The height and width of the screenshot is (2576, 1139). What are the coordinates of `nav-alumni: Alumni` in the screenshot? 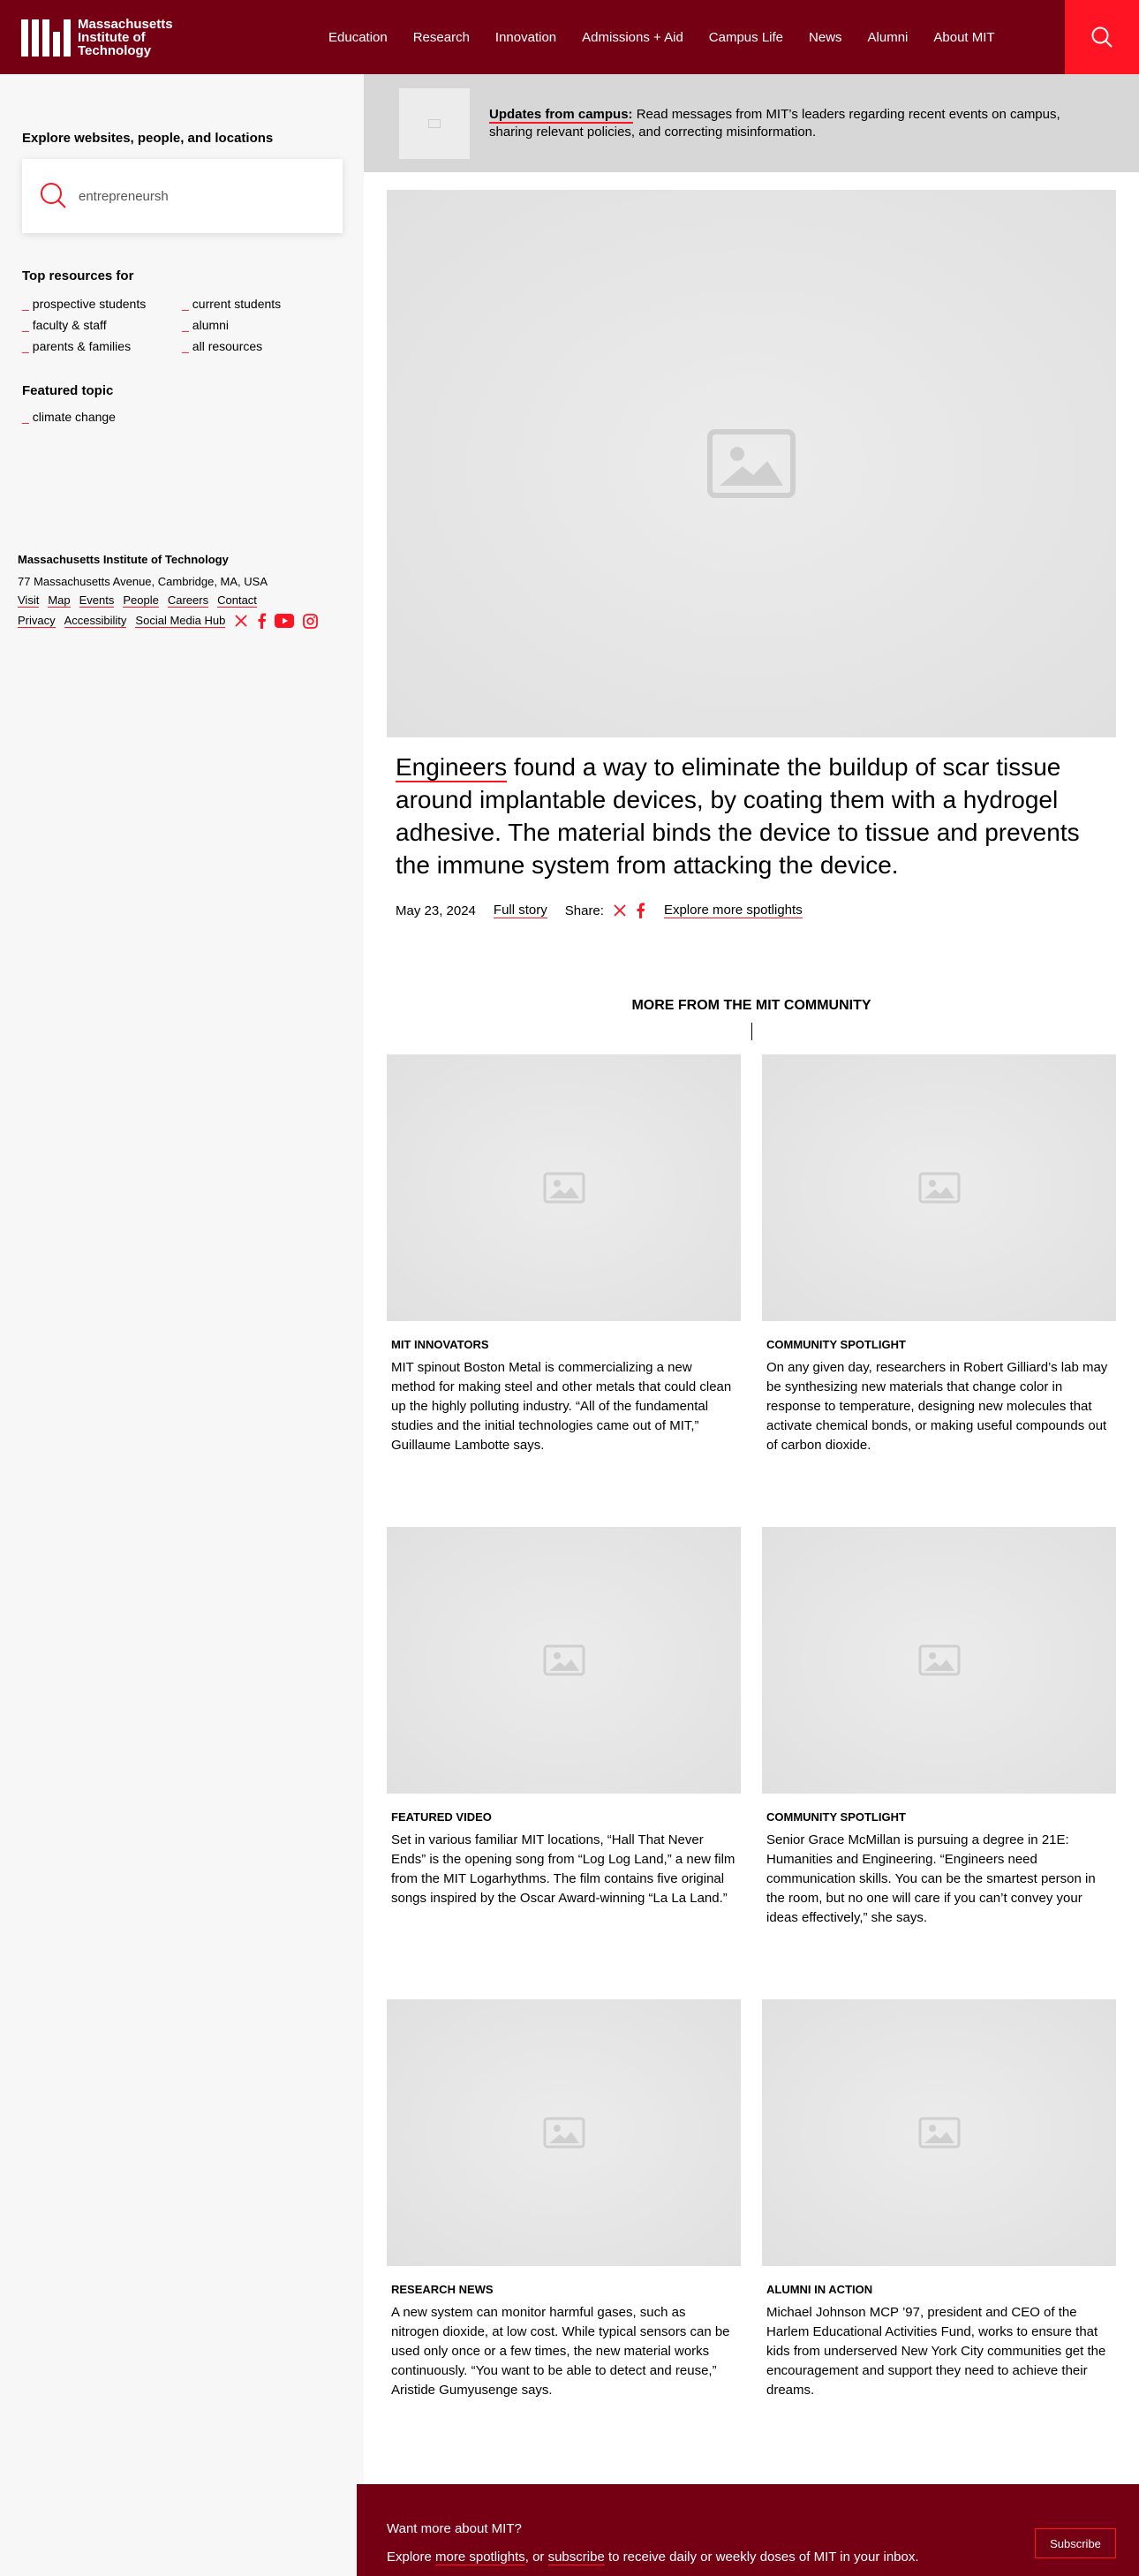 It's located at (889, 38).